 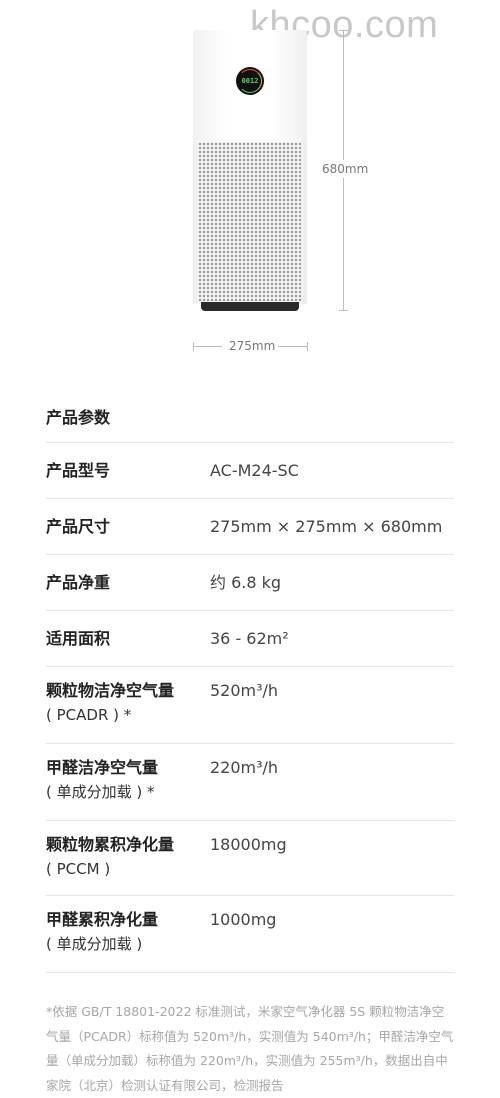 I want to click on spec-value: 220m³/h, so click(x=244, y=767).